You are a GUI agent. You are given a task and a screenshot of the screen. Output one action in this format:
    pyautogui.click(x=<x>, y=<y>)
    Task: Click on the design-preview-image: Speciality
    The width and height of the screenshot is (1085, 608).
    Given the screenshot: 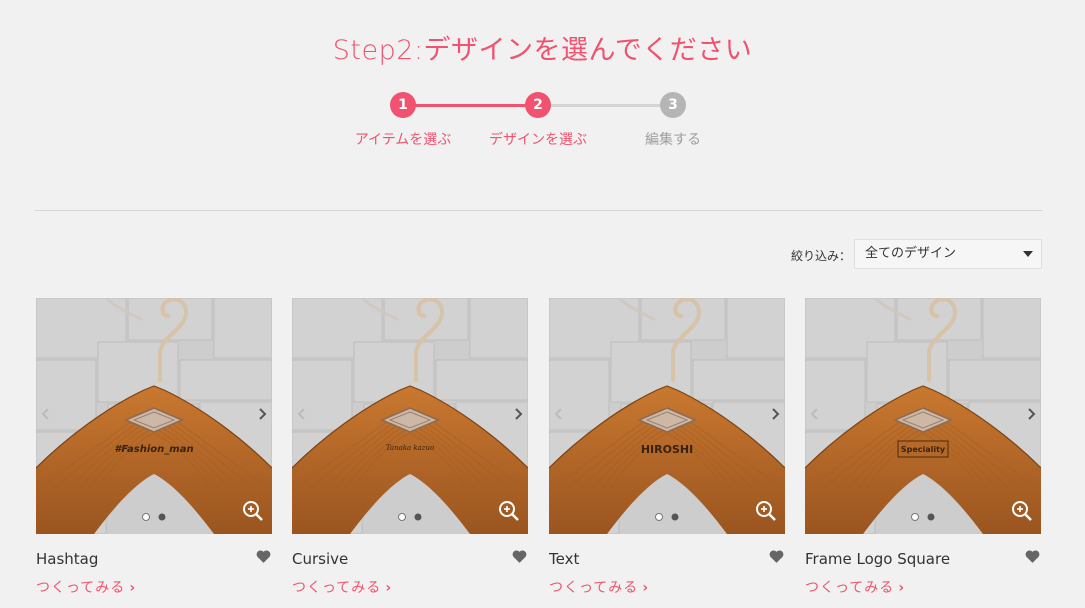 What is the action you would take?
    pyautogui.click(x=923, y=416)
    